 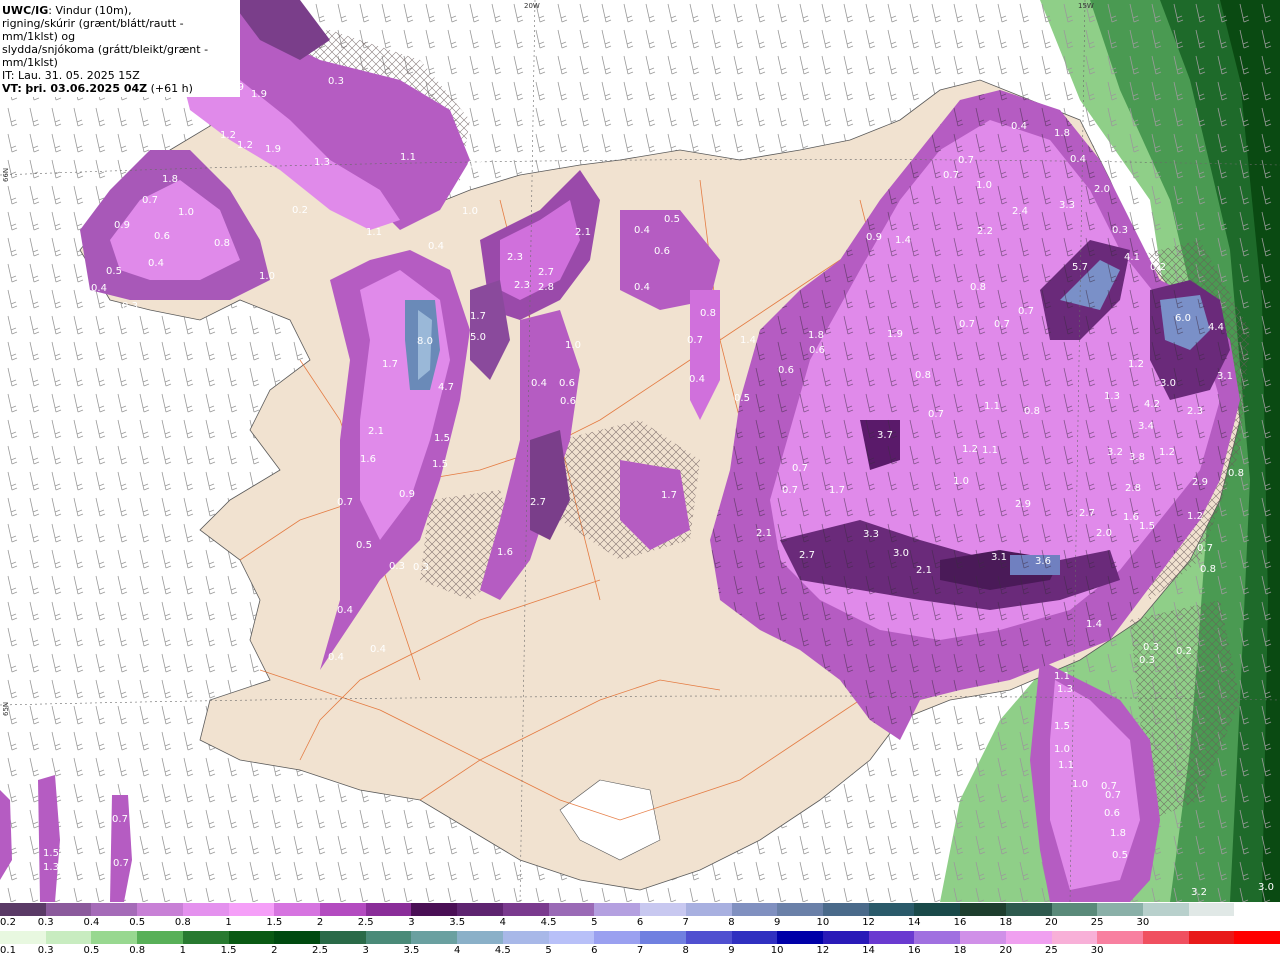 I want to click on colorbar-tick-label: 0.1, so click(x=8, y=950).